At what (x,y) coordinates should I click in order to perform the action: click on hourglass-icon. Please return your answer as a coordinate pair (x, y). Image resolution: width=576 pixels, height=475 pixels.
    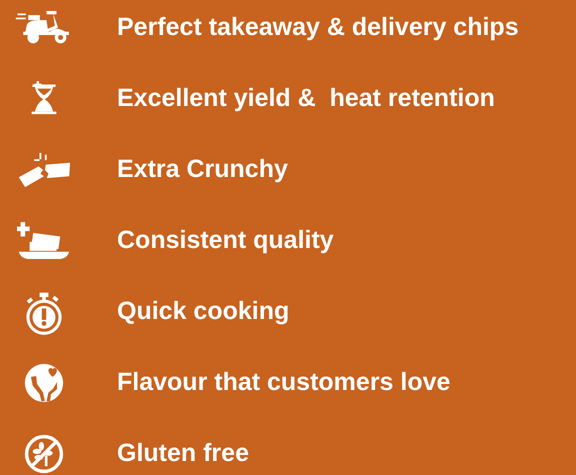
    Looking at the image, I should click on (44, 98).